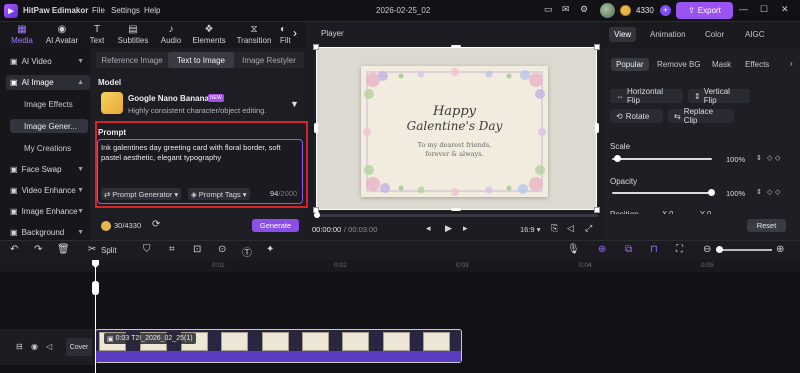  Describe the element at coordinates (247, 251) in the screenshot. I see `text-icon: Ⓣ` at that location.